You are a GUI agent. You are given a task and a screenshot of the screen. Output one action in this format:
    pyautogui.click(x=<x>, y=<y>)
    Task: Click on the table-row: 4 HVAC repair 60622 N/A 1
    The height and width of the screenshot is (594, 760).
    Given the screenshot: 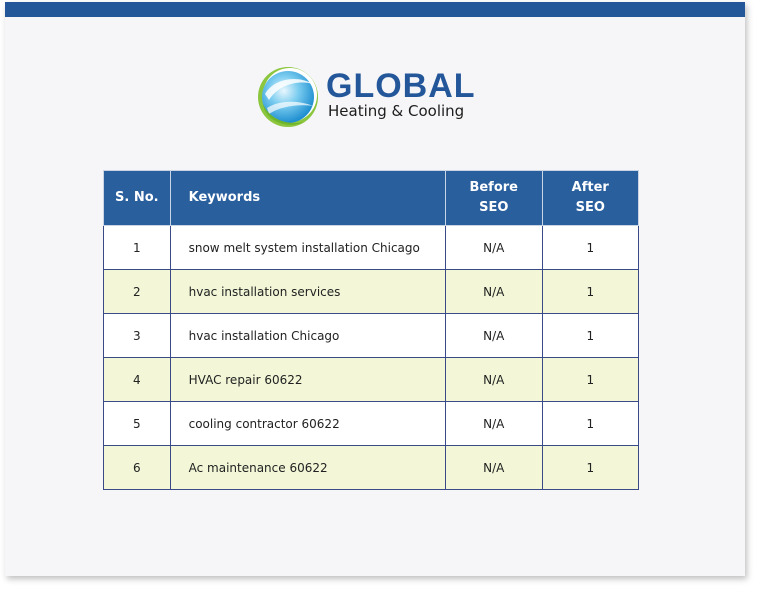 What is the action you would take?
    pyautogui.click(x=371, y=379)
    